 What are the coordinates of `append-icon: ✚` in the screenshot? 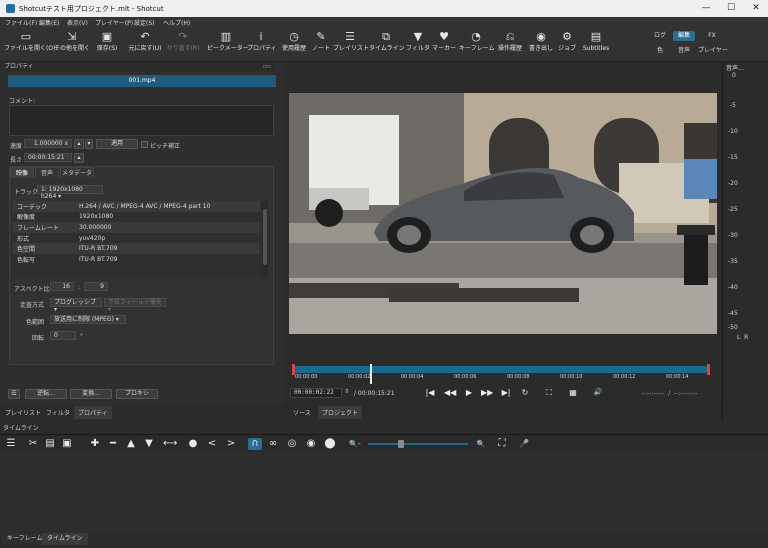 It's located at (95, 444).